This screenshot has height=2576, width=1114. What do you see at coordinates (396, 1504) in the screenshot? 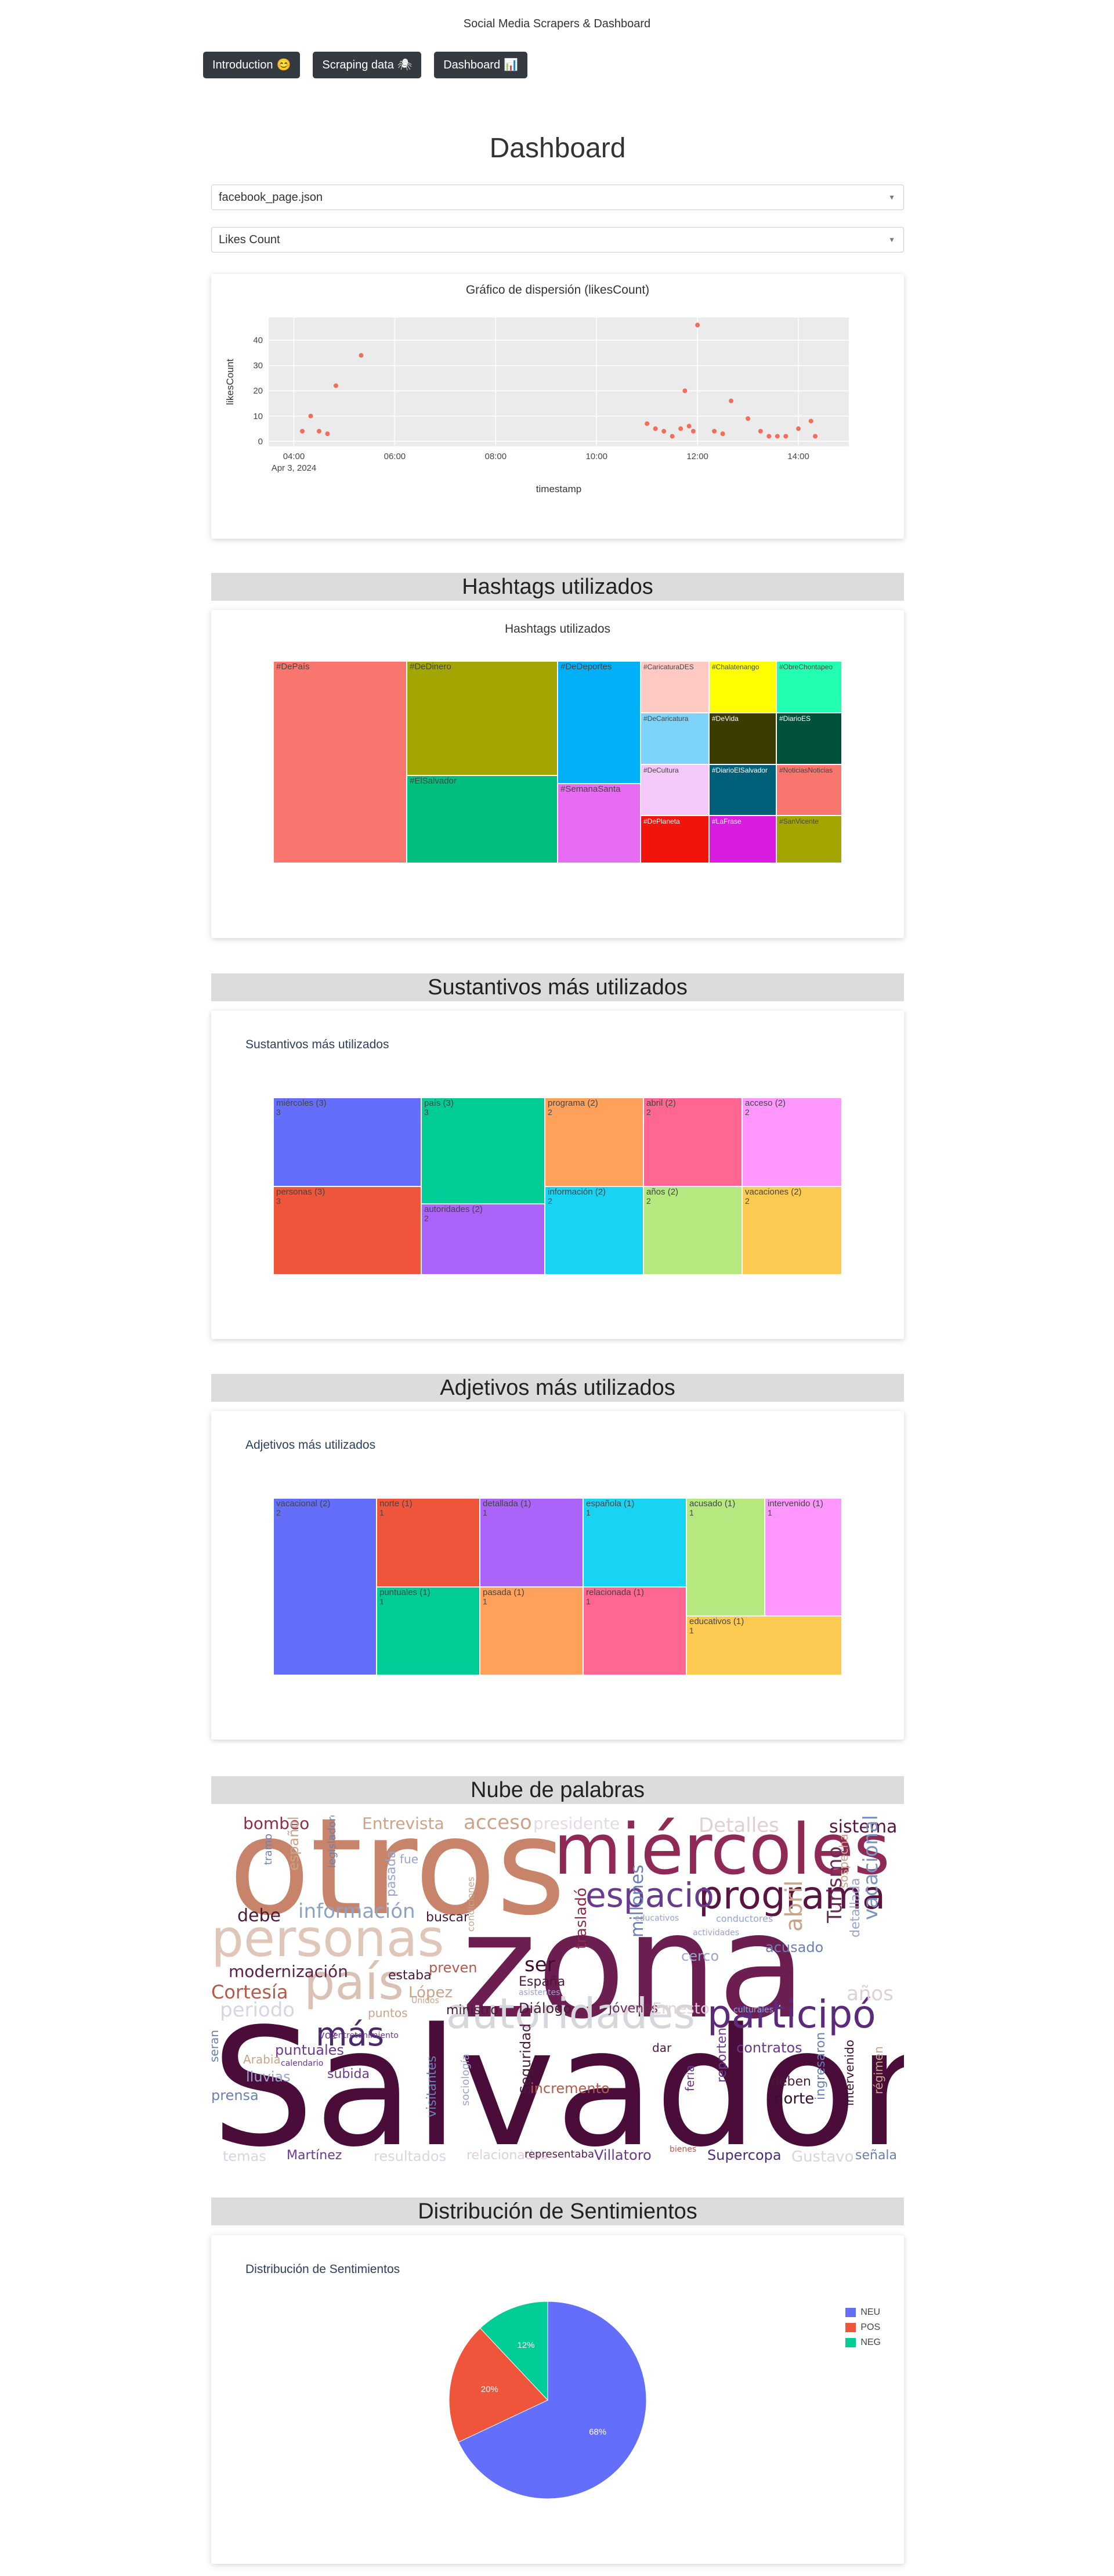
I see `treemap-label: norte (1)` at bounding box center [396, 1504].